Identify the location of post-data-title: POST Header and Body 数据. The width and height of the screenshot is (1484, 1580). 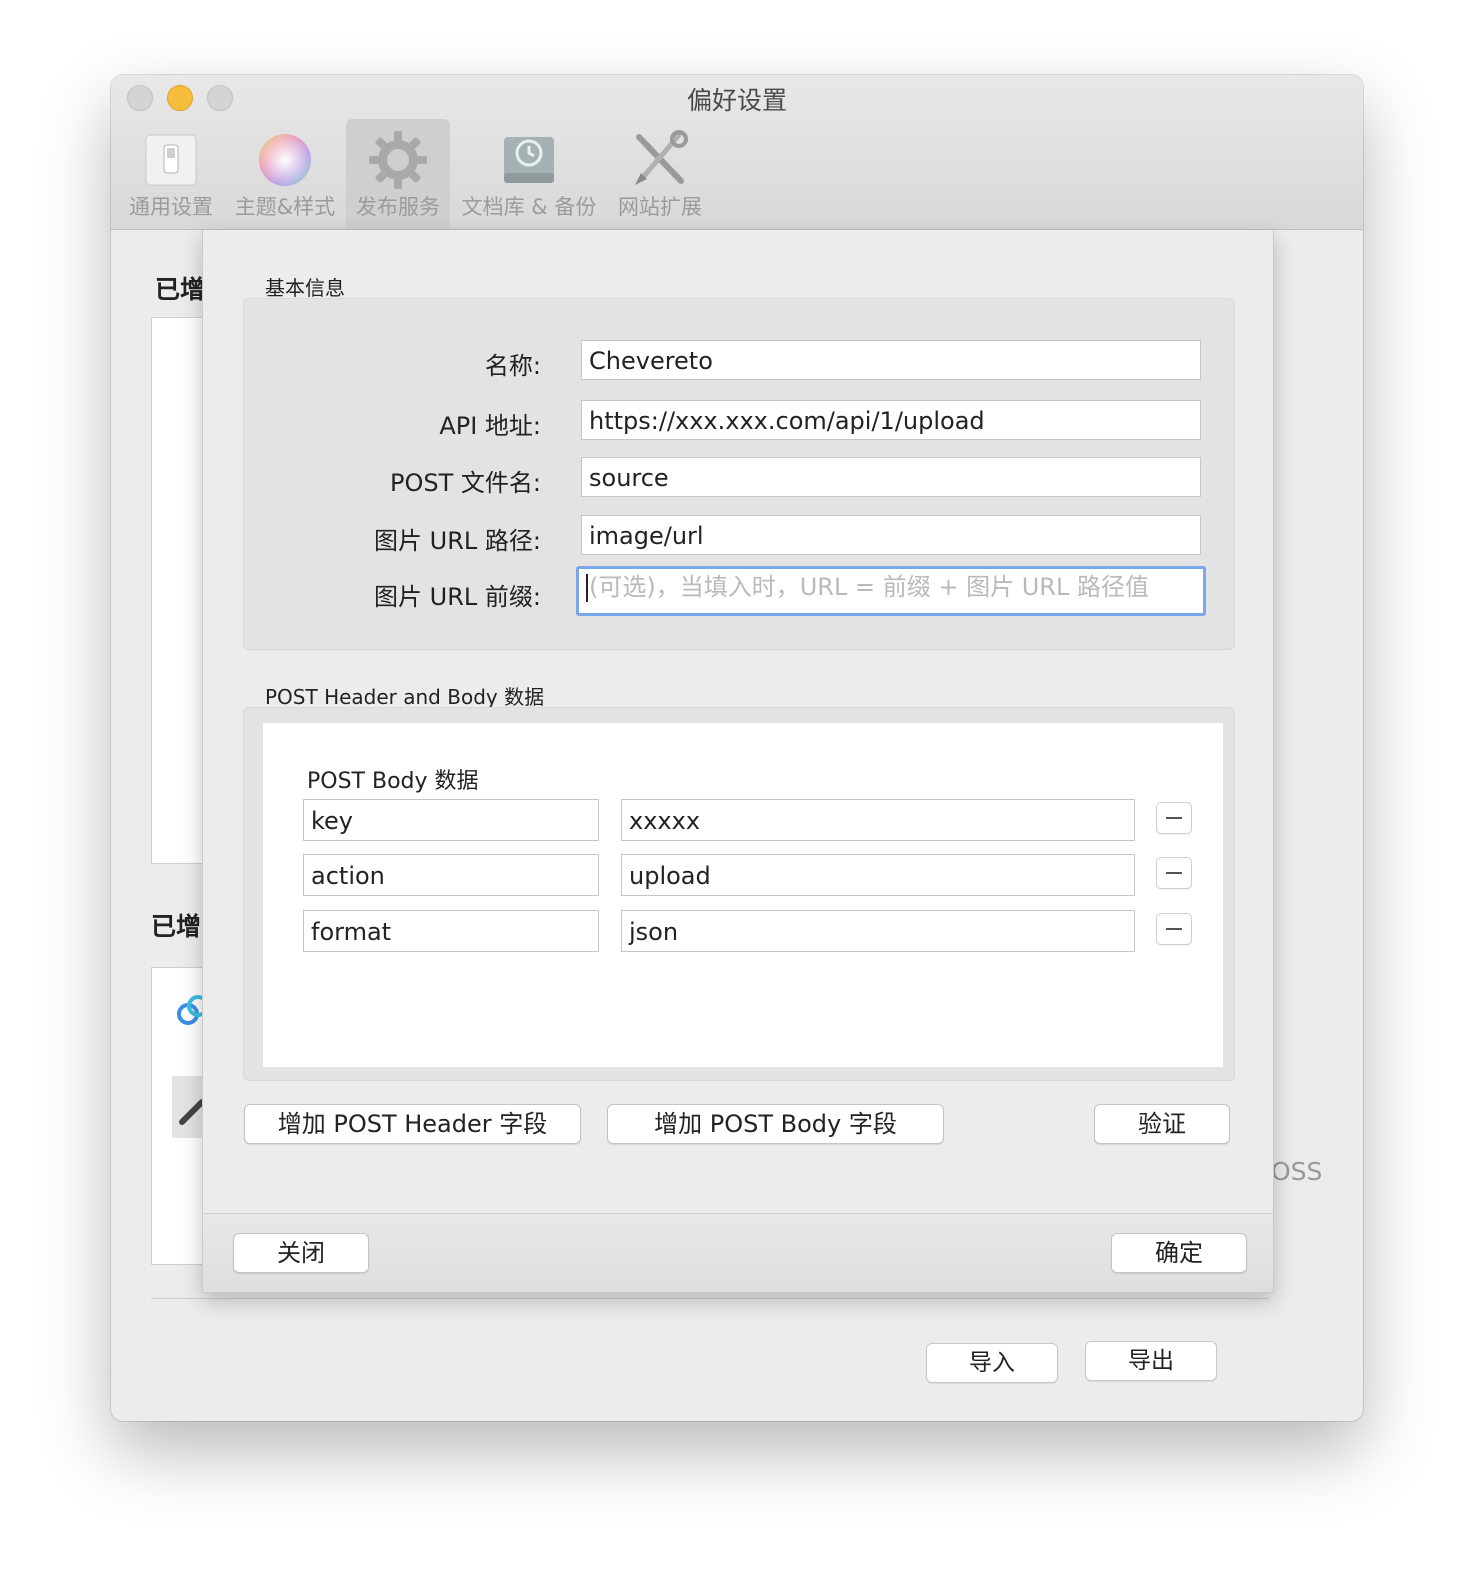
(405, 697).